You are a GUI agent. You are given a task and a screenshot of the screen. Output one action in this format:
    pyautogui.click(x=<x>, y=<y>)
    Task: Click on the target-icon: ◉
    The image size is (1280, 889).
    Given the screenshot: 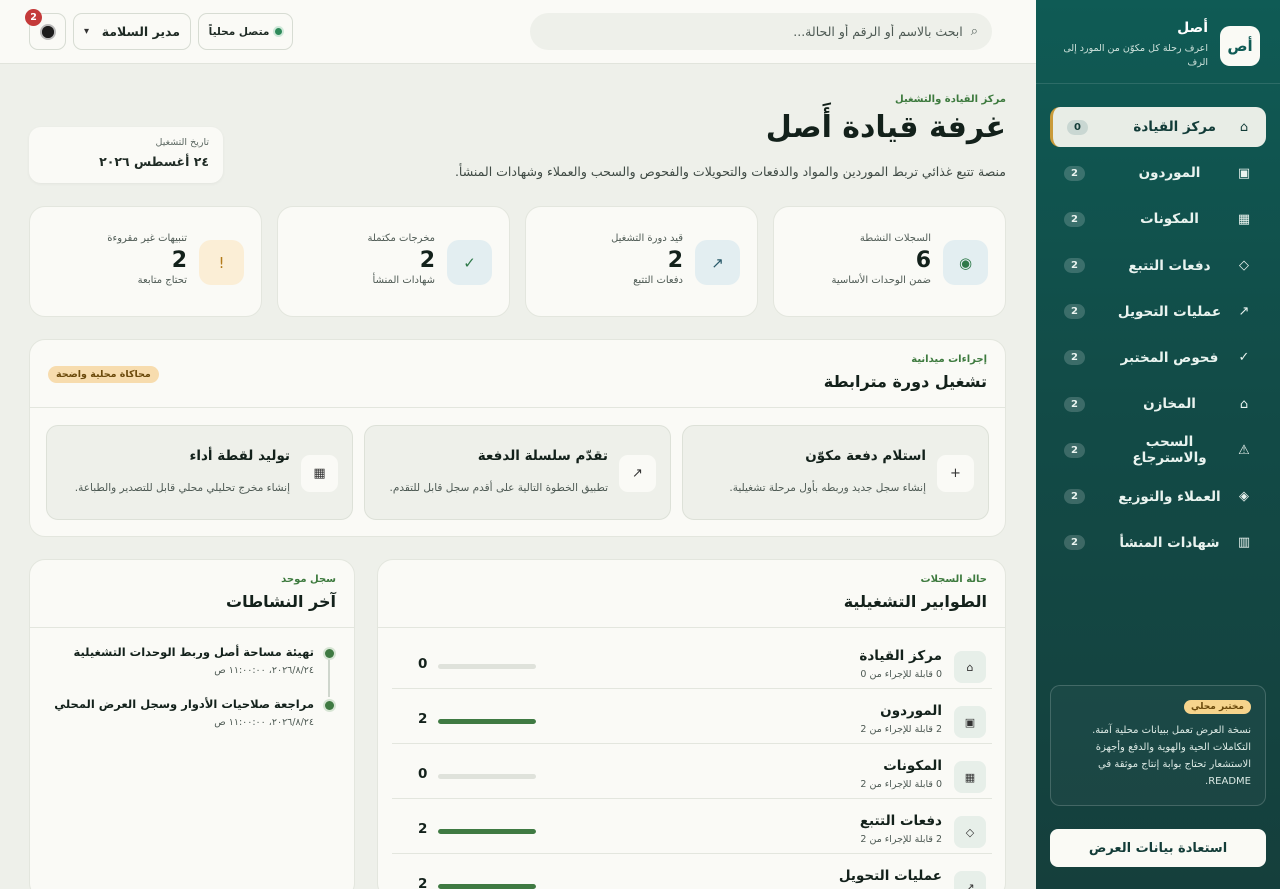 What is the action you would take?
    pyautogui.click(x=965, y=262)
    